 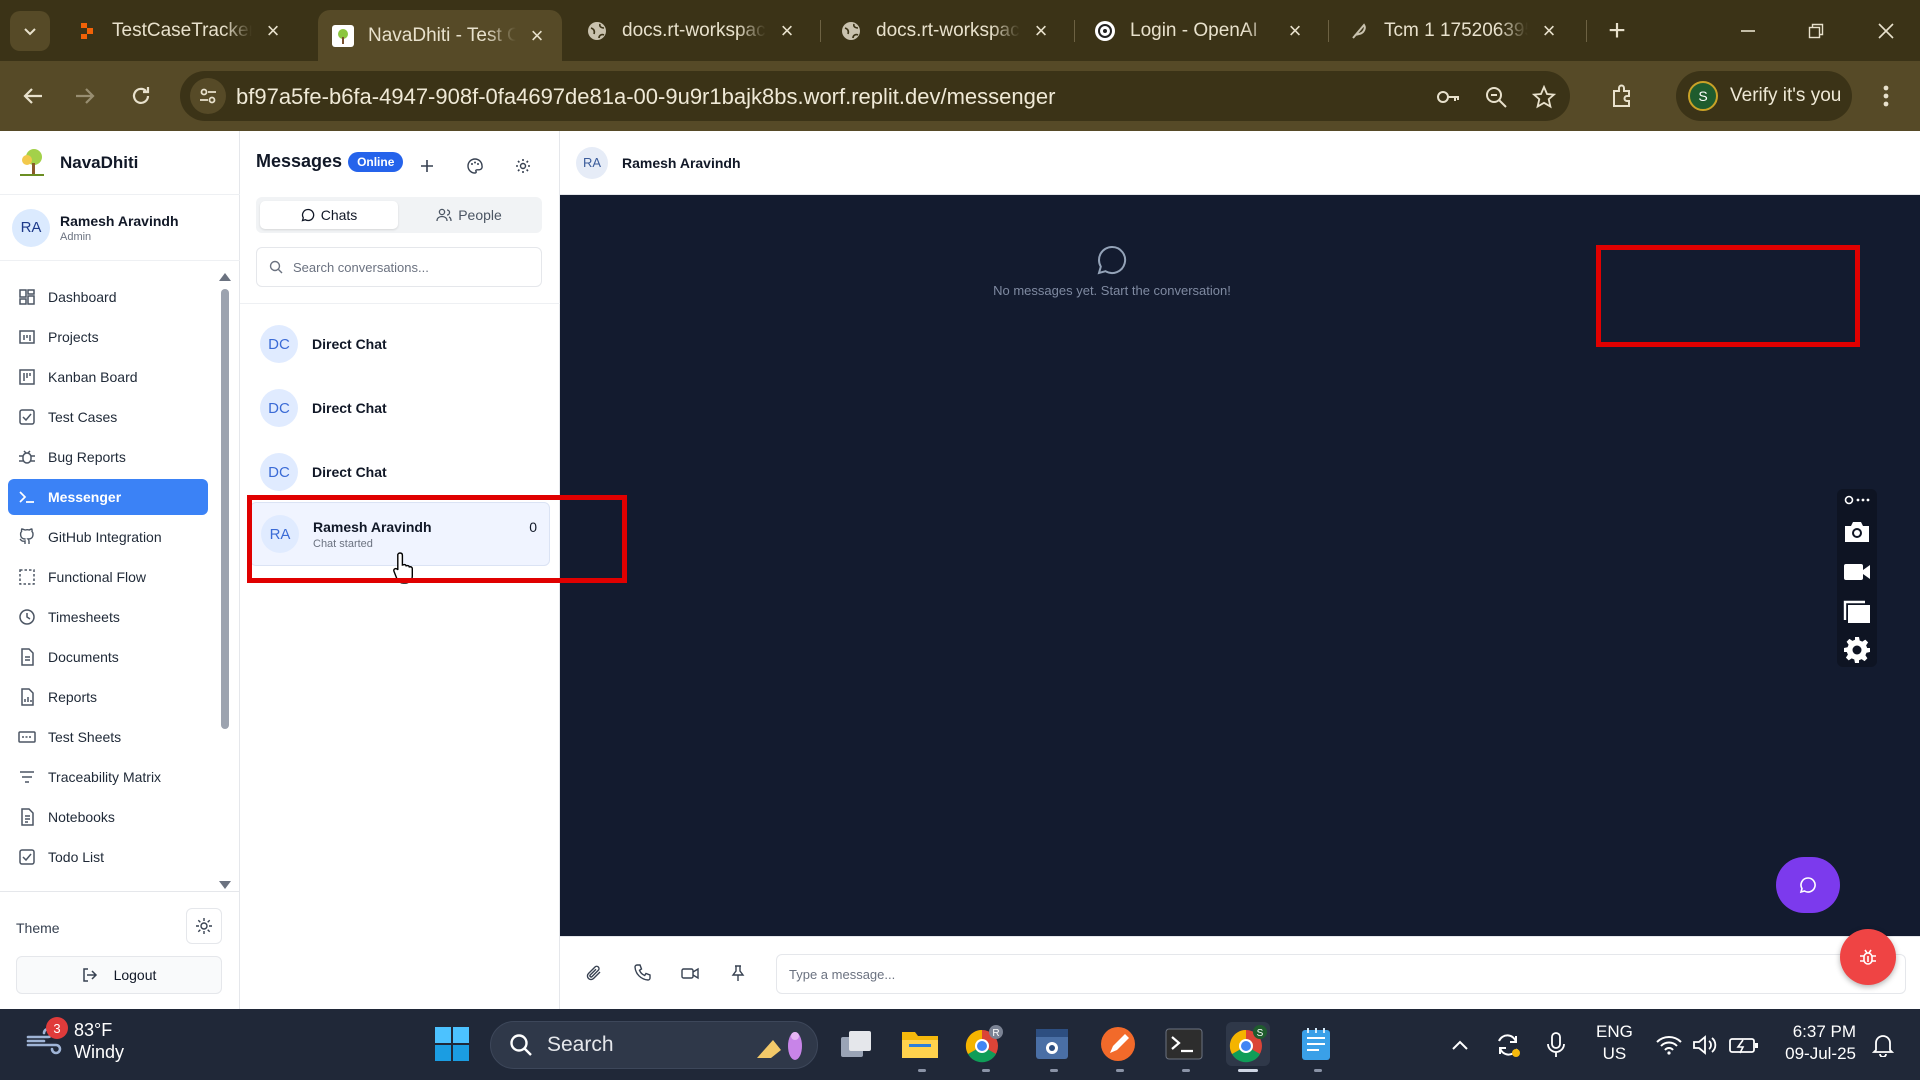 What do you see at coordinates (108, 777) in the screenshot?
I see `sidebar-item-traceability: Traceability Matrix` at bounding box center [108, 777].